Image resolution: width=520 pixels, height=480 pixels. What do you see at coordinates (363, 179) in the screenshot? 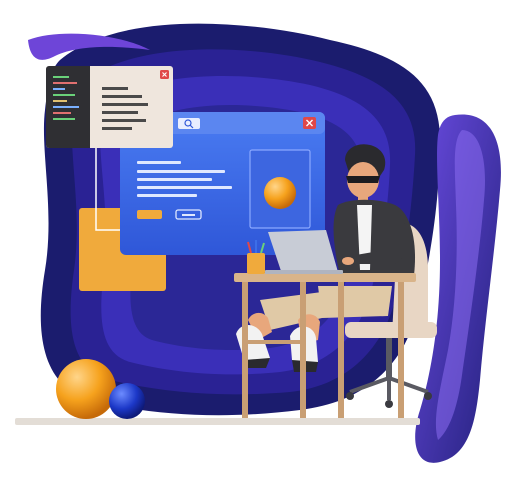
I see `sunglasses-icon` at bounding box center [363, 179].